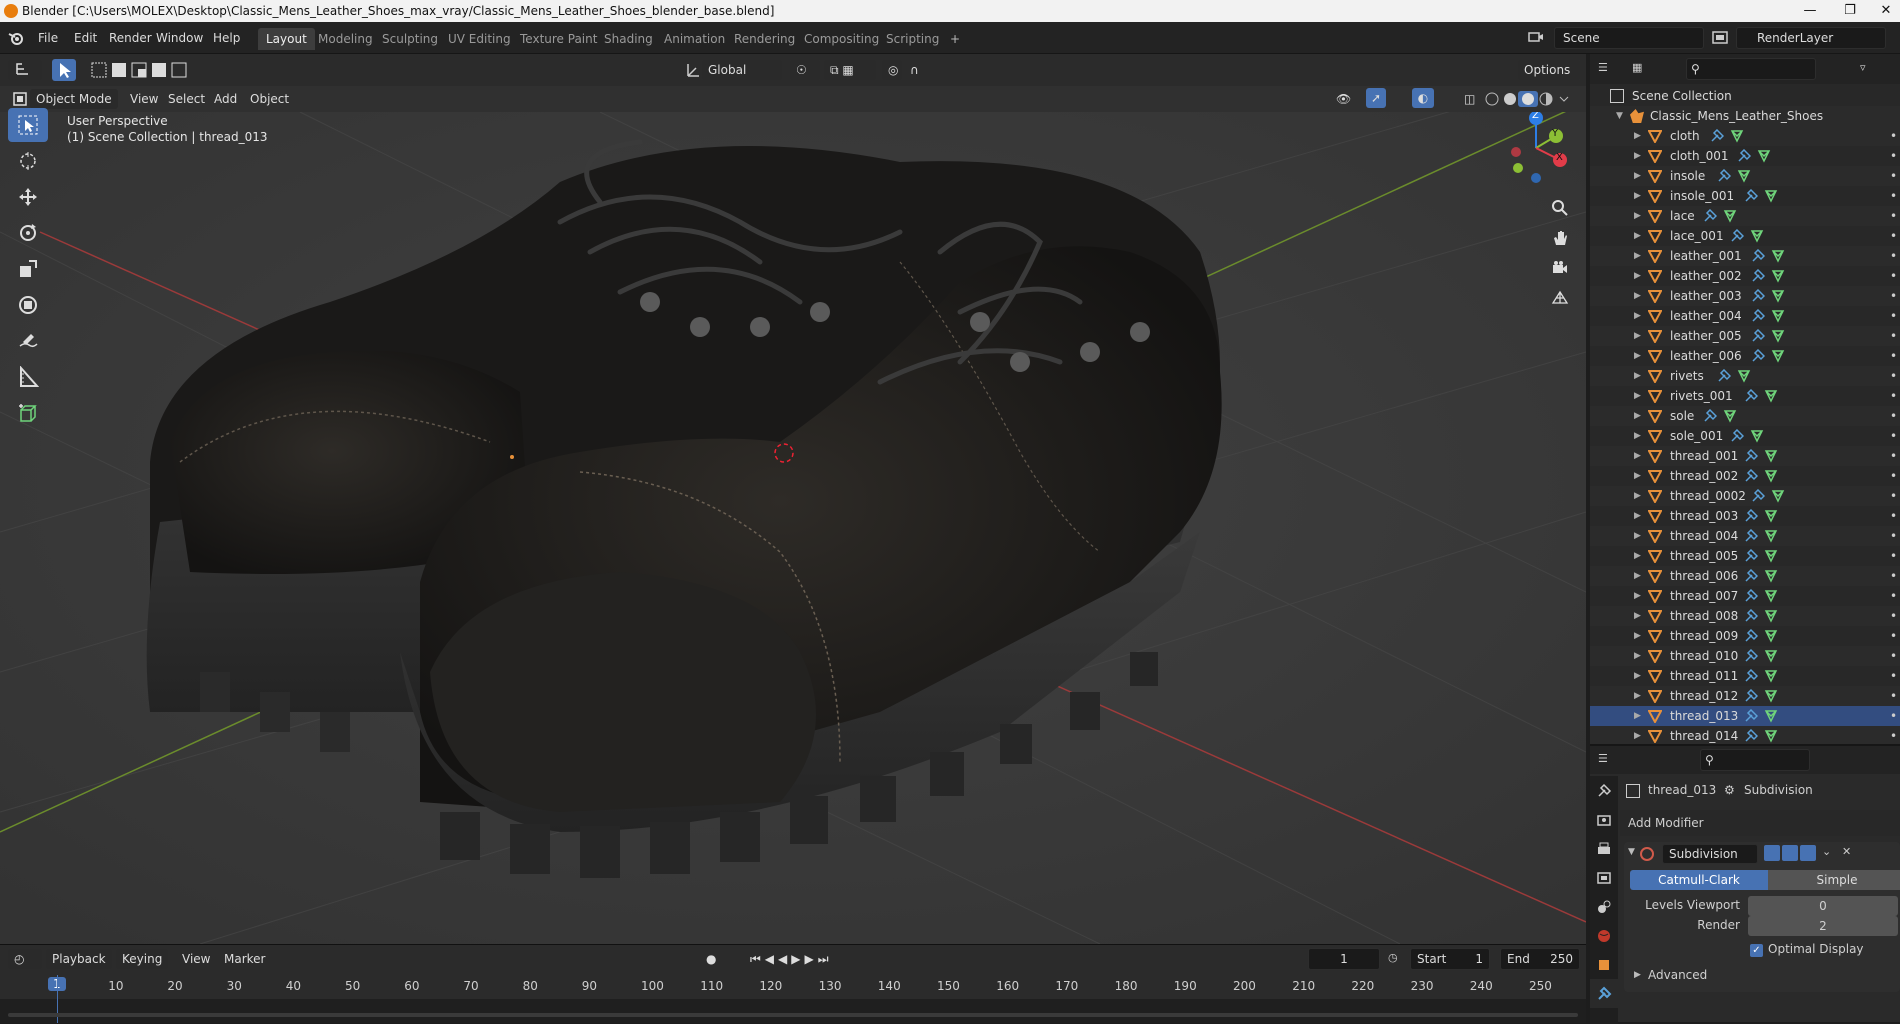 The image size is (1900, 1024). What do you see at coordinates (28, 377) in the screenshot?
I see `measure-tool-icon` at bounding box center [28, 377].